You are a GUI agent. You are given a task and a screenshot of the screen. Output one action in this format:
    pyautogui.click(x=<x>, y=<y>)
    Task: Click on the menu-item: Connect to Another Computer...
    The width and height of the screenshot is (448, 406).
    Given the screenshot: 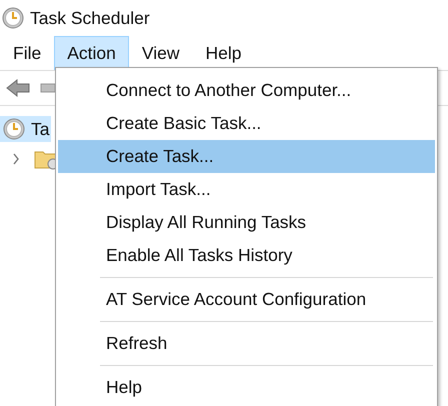 What is the action you would take?
    pyautogui.click(x=246, y=90)
    